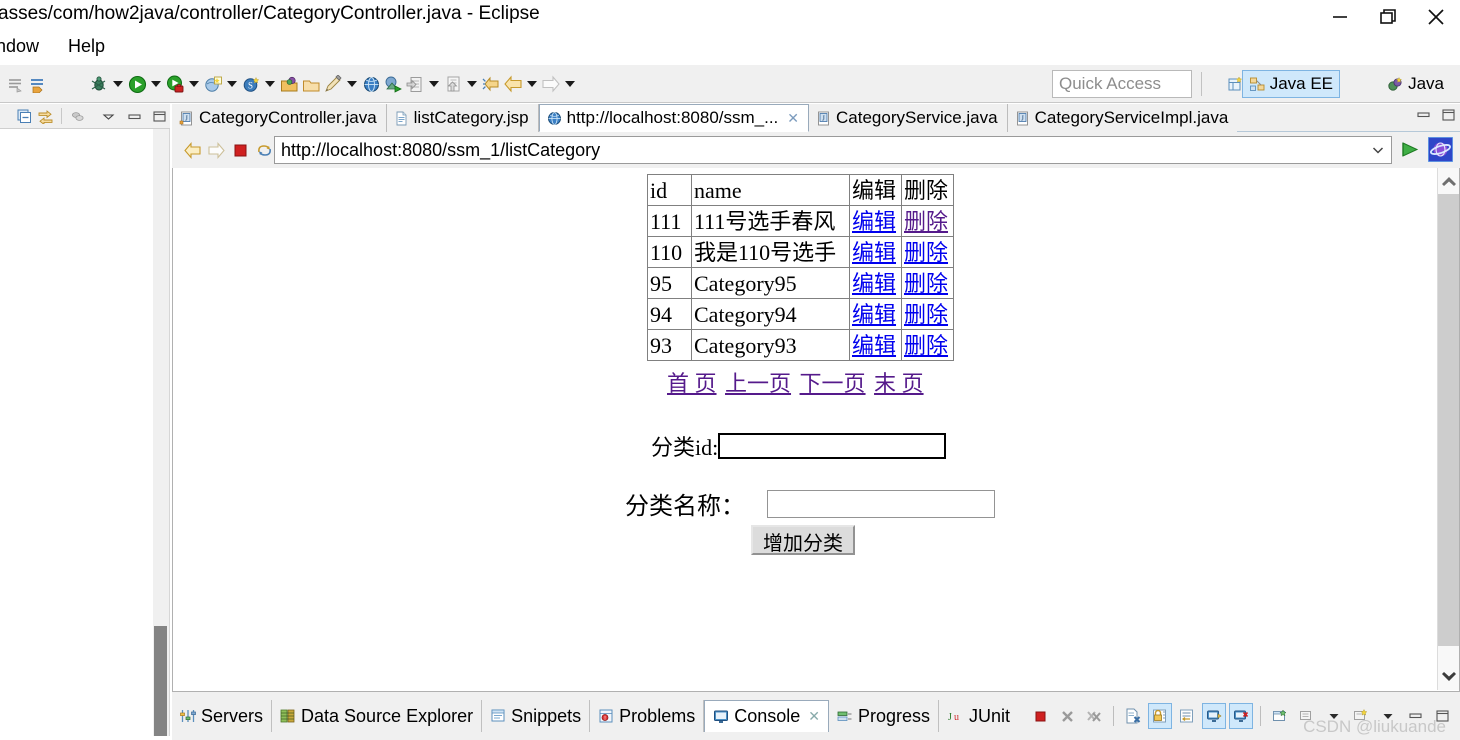  I want to click on refresh-icon, so click(264, 150).